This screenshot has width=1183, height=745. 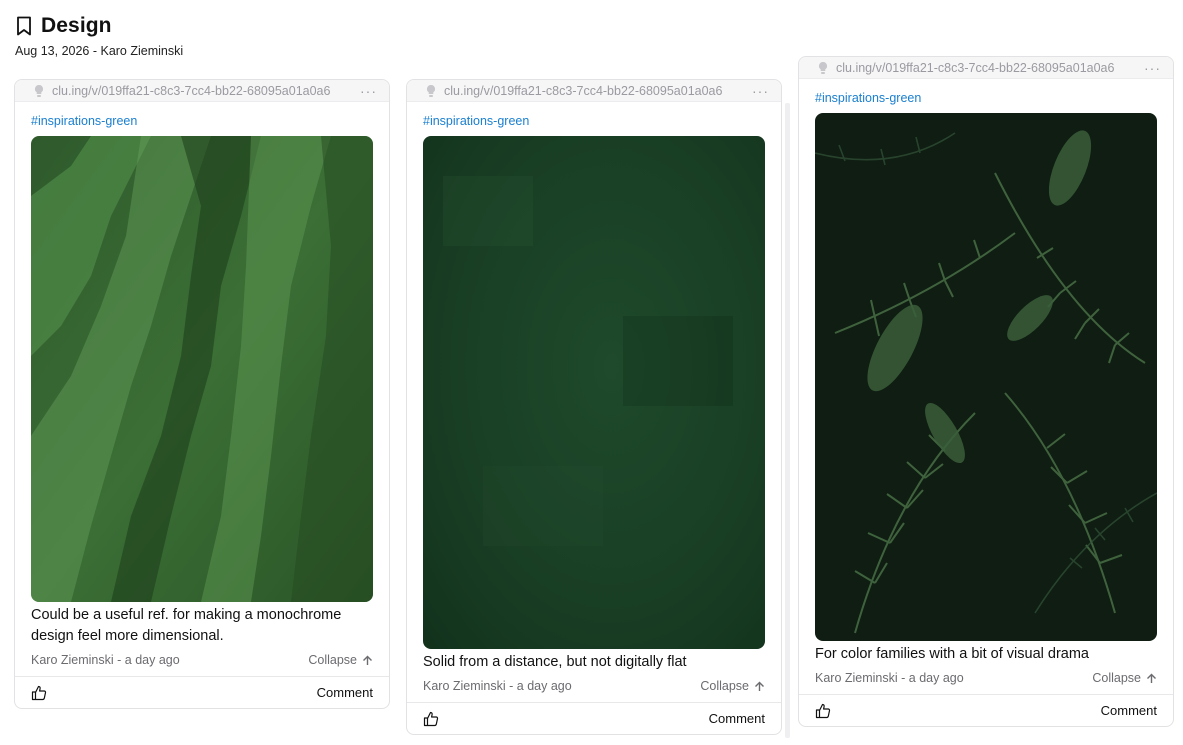 I want to click on page-title: Design, so click(x=76, y=25).